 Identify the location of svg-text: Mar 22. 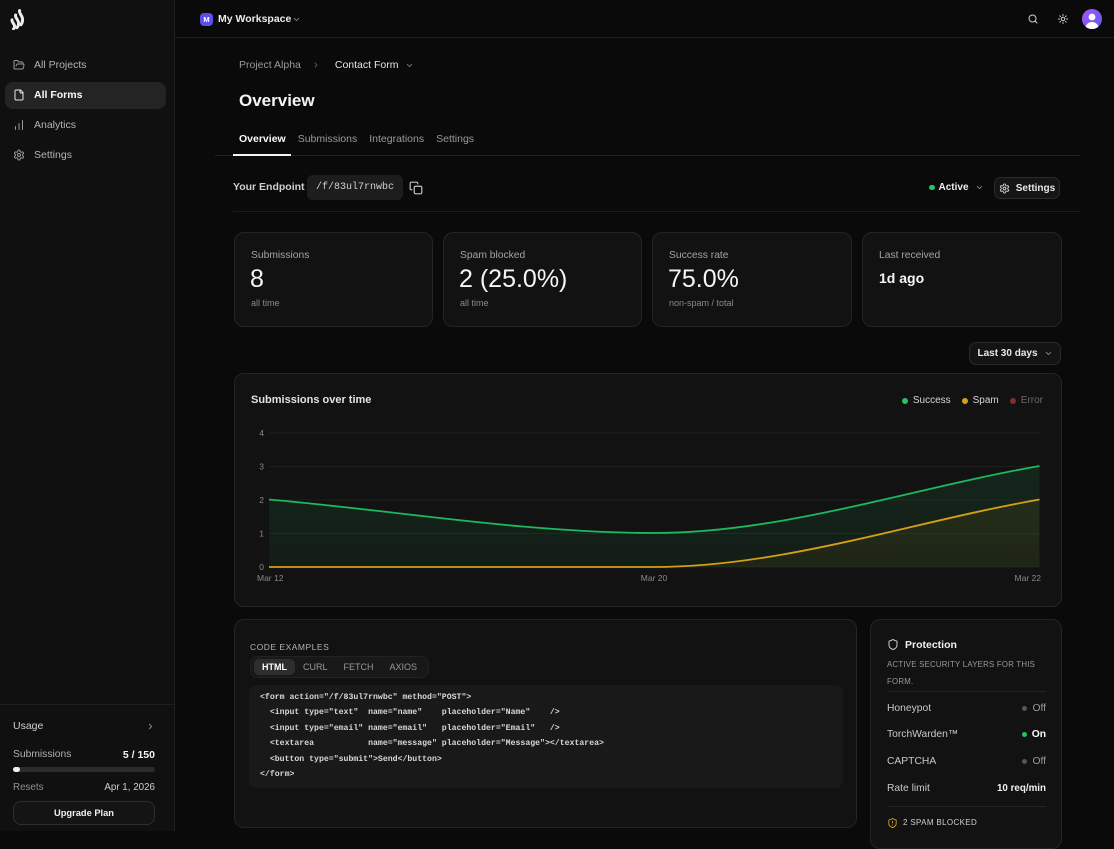
(1028, 578).